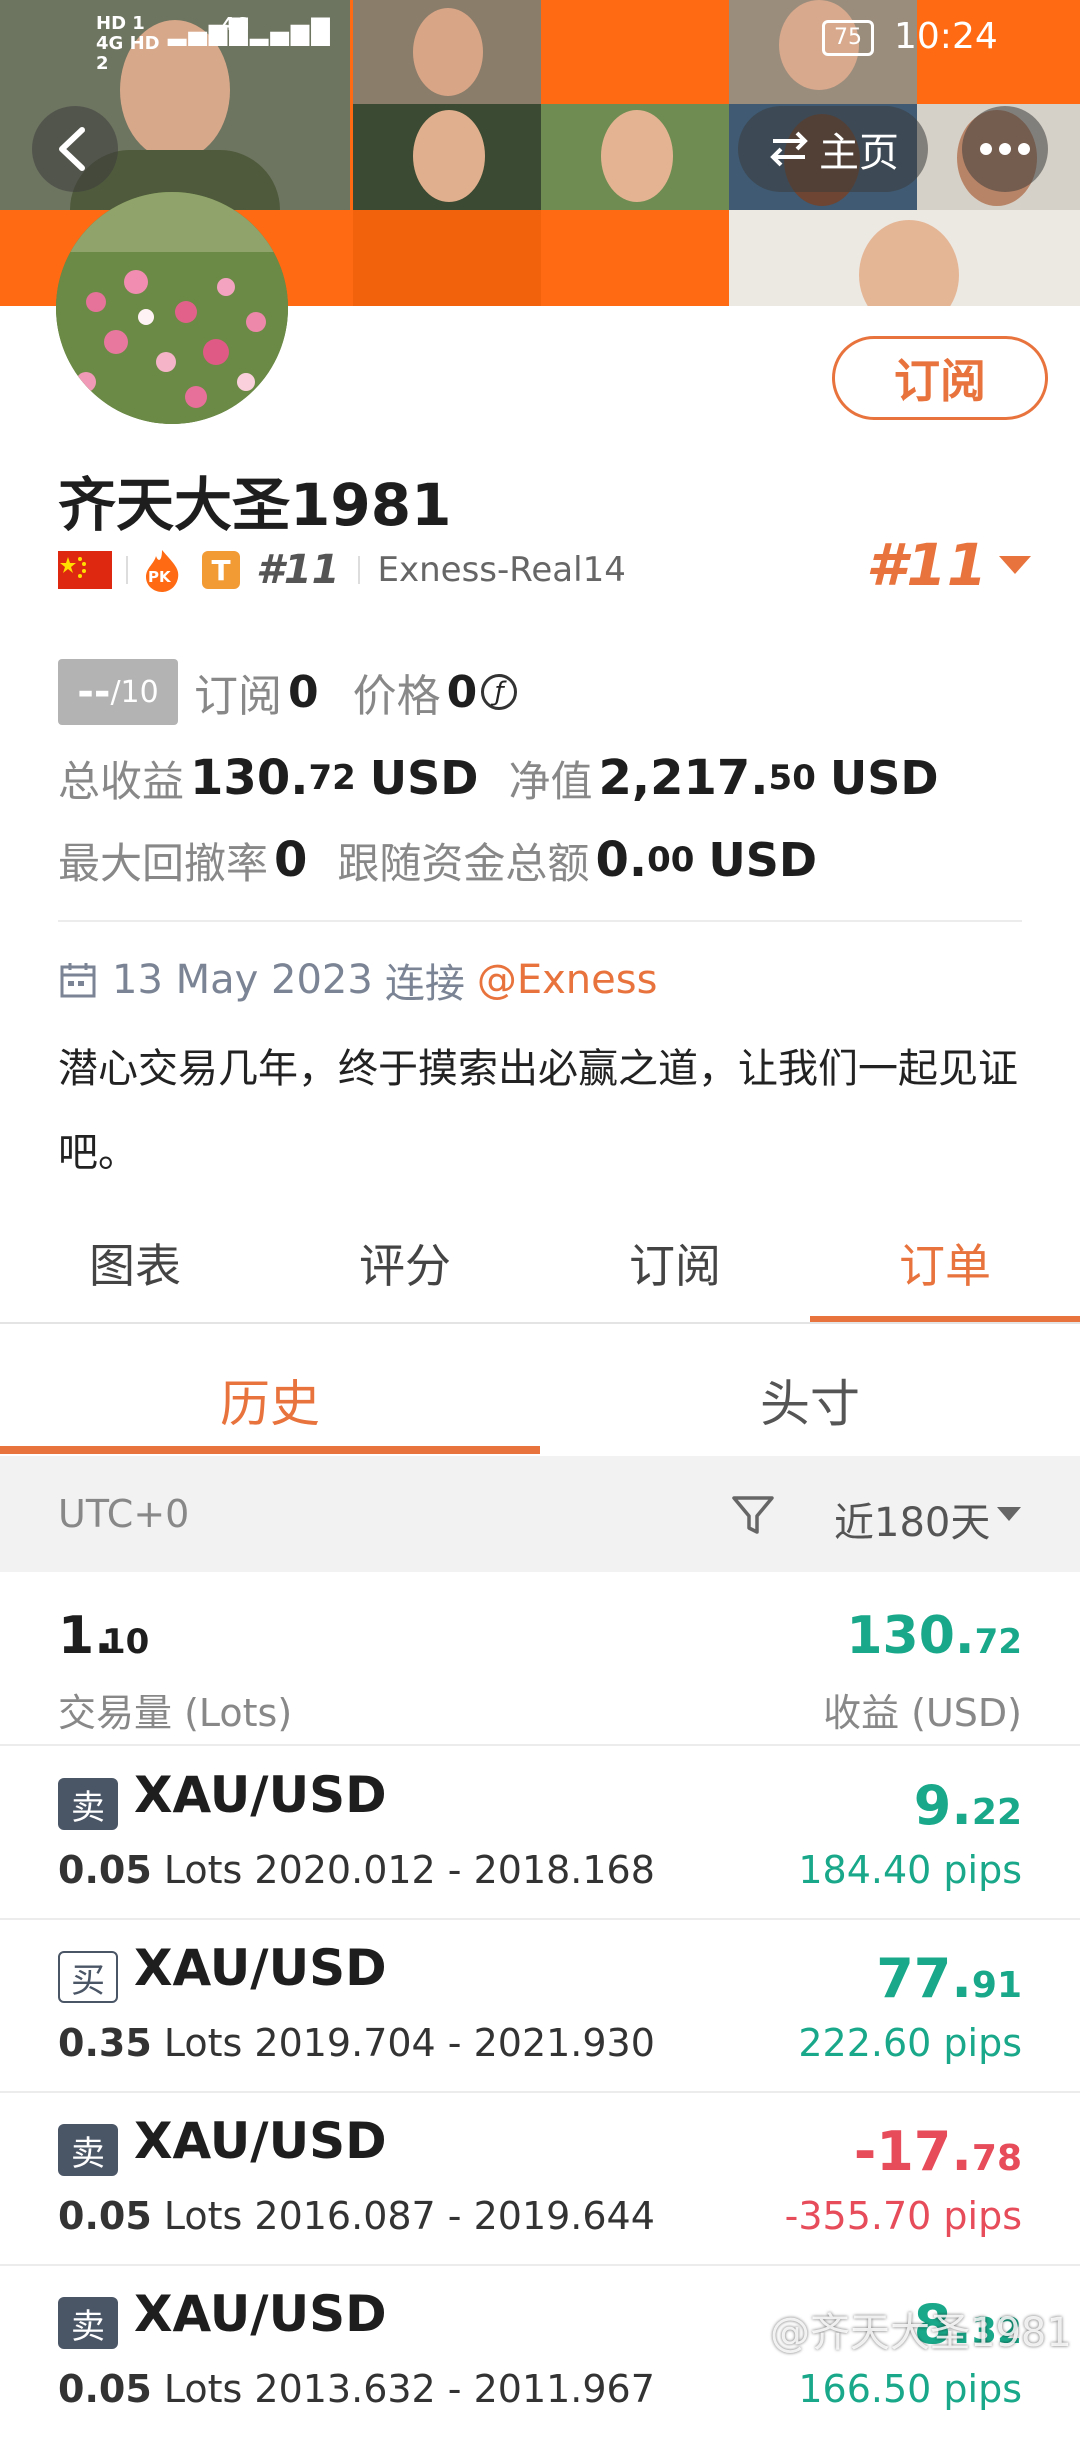  I want to click on order-pips: -355.70 pips, so click(903, 2216).